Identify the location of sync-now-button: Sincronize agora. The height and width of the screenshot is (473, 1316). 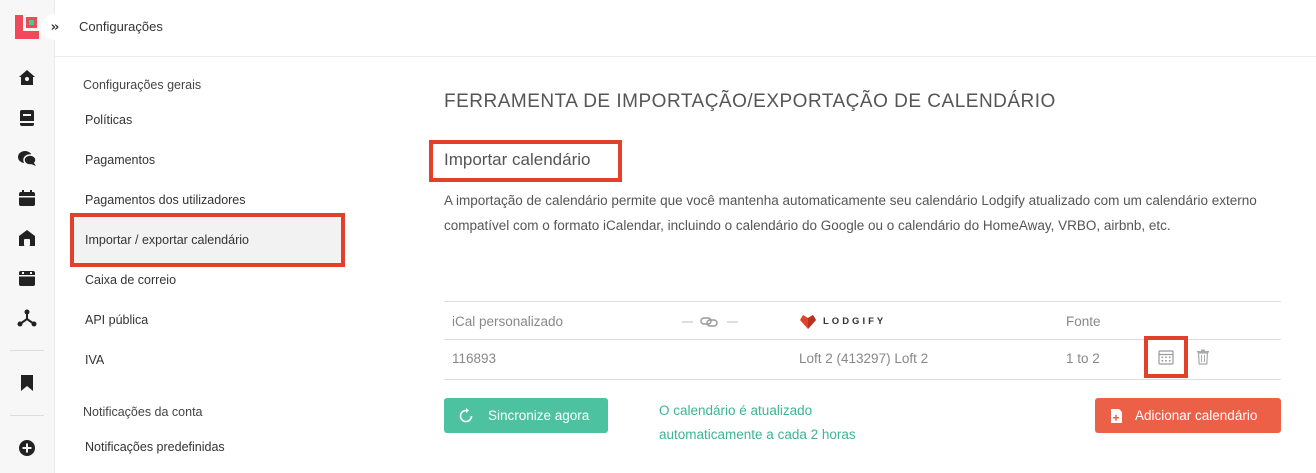
(526, 415).